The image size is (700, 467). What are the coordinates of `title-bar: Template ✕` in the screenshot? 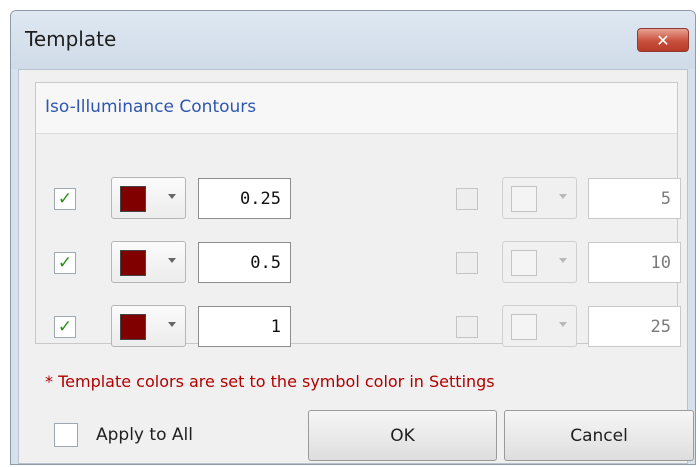 It's located at (353, 40).